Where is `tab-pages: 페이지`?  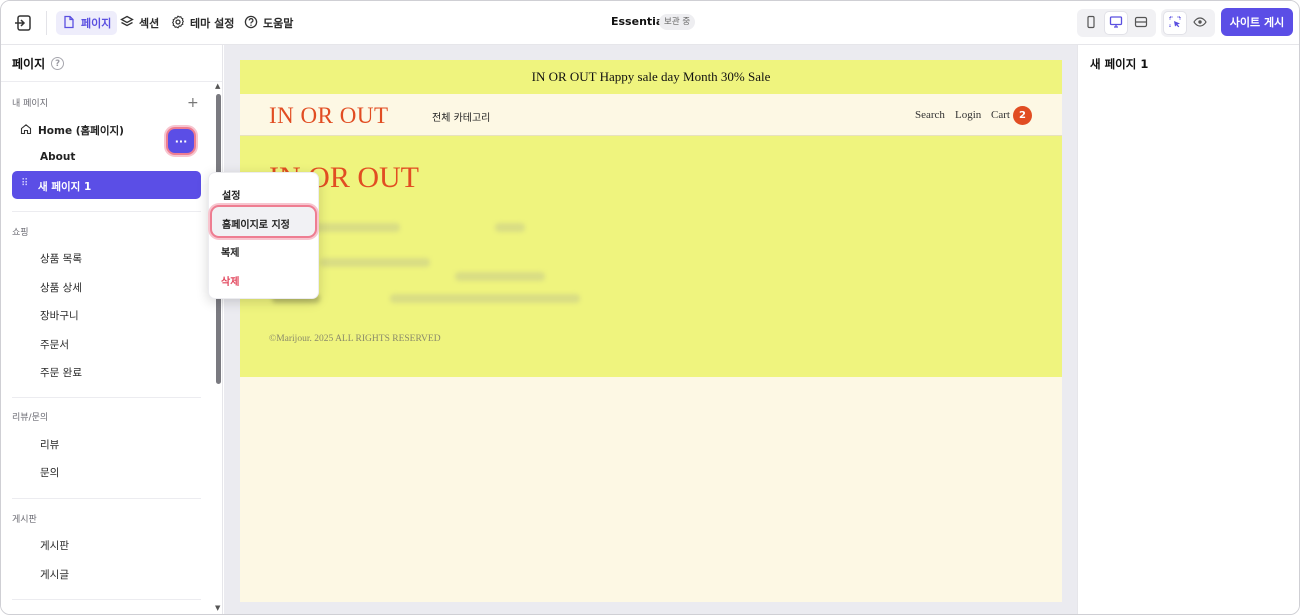 tab-pages: 페이지 is located at coordinates (87, 23).